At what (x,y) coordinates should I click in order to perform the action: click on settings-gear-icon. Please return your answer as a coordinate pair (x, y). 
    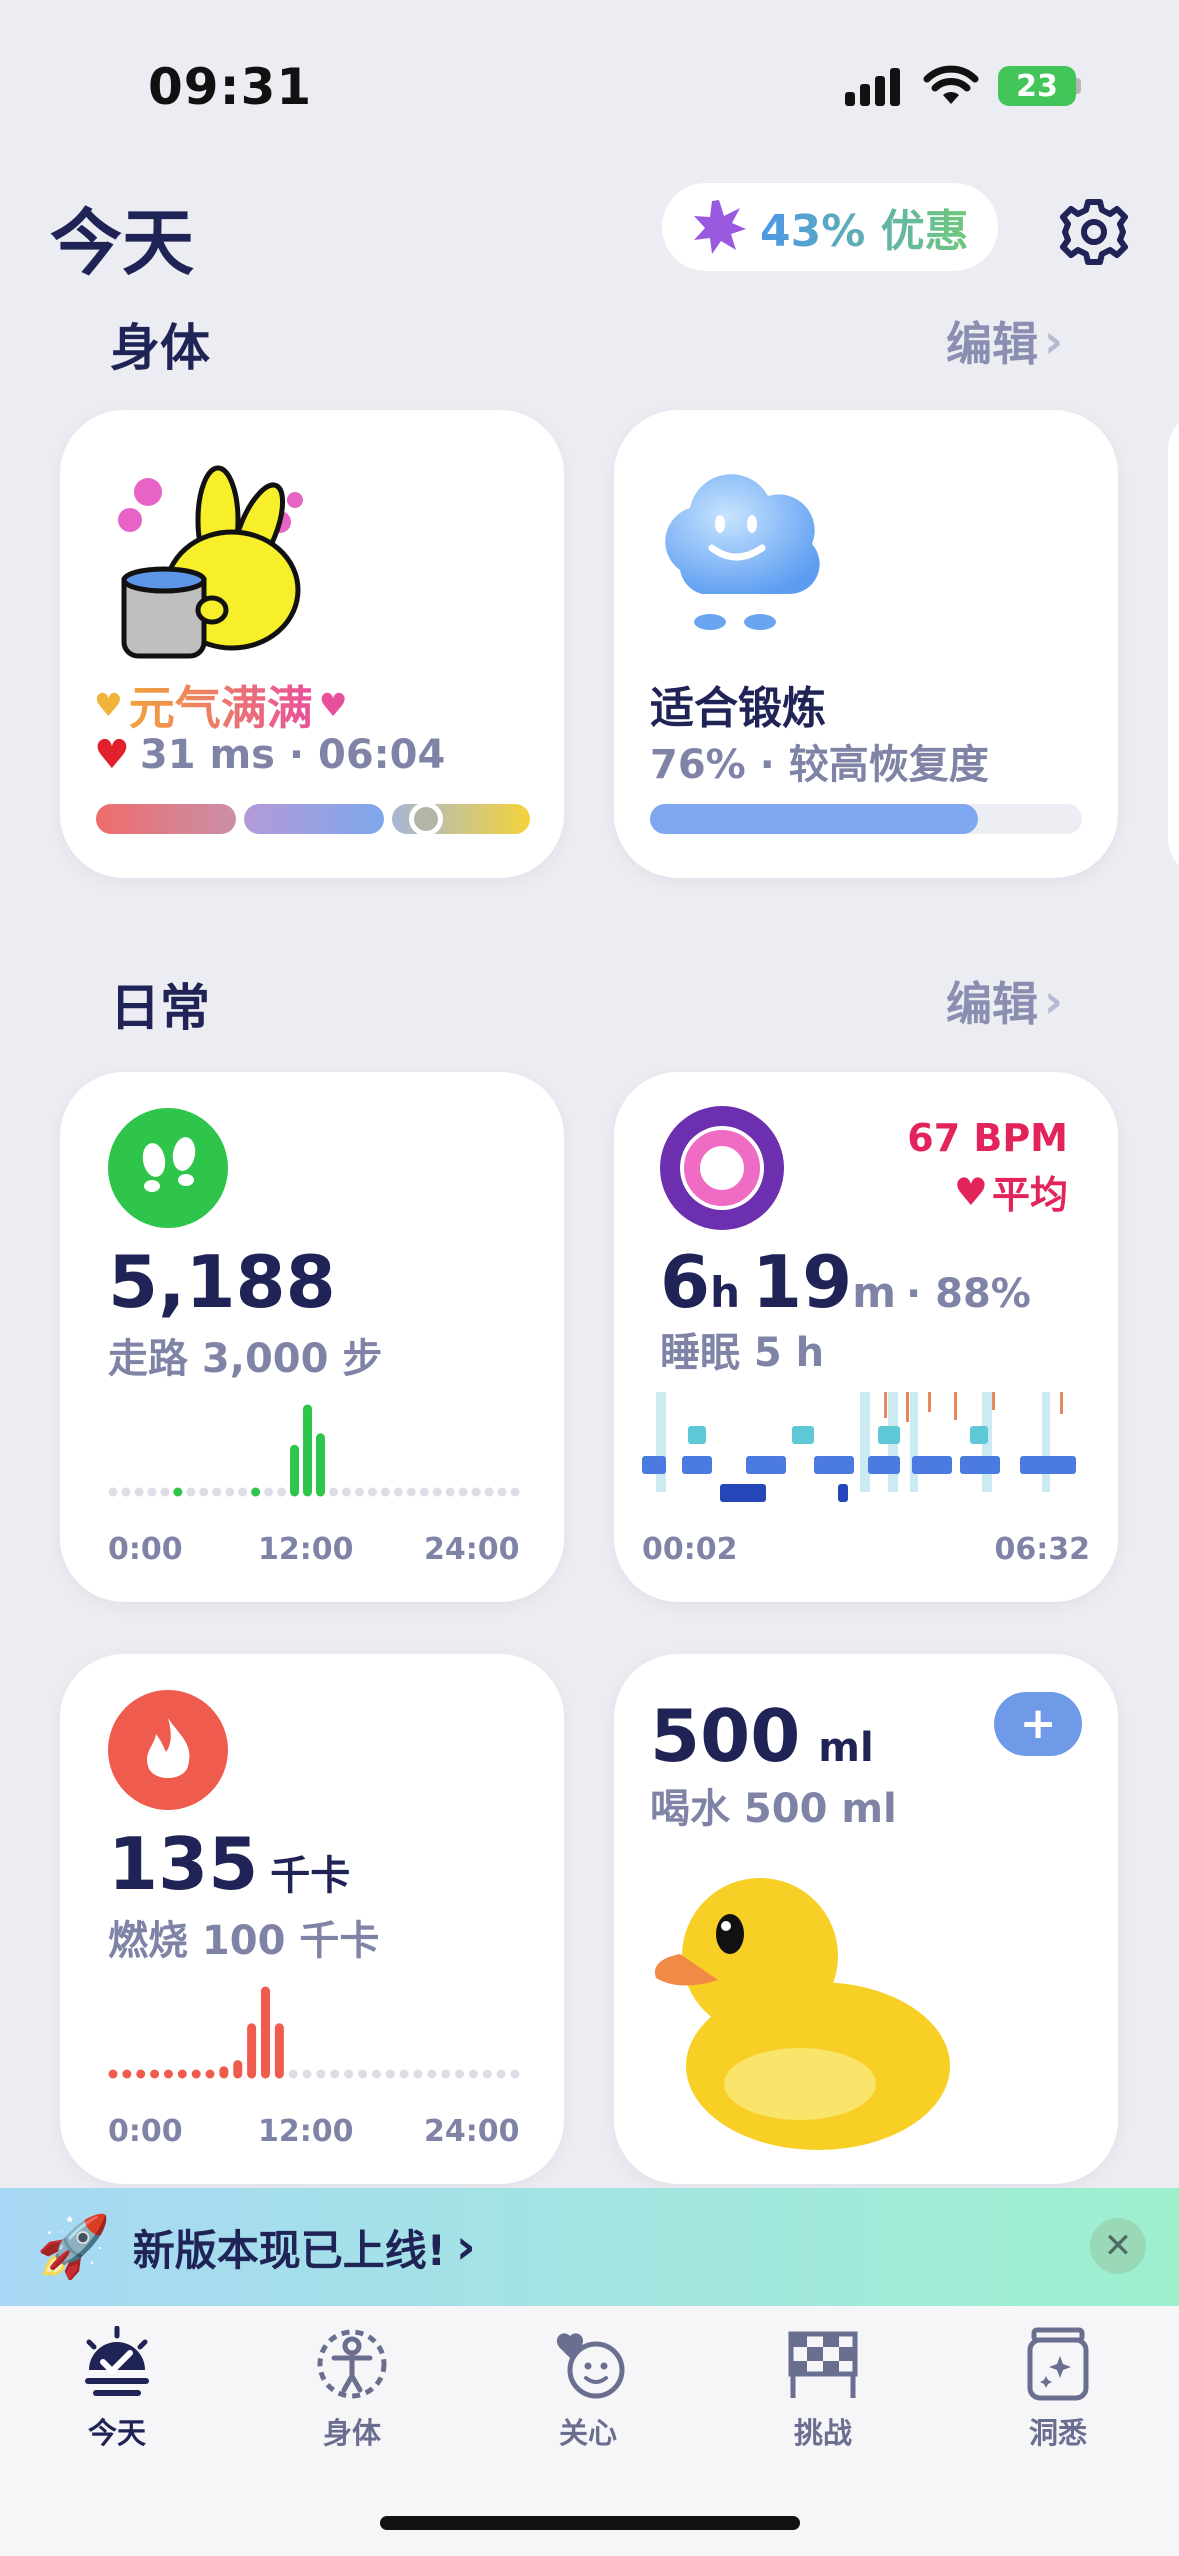
    Looking at the image, I should click on (1094, 232).